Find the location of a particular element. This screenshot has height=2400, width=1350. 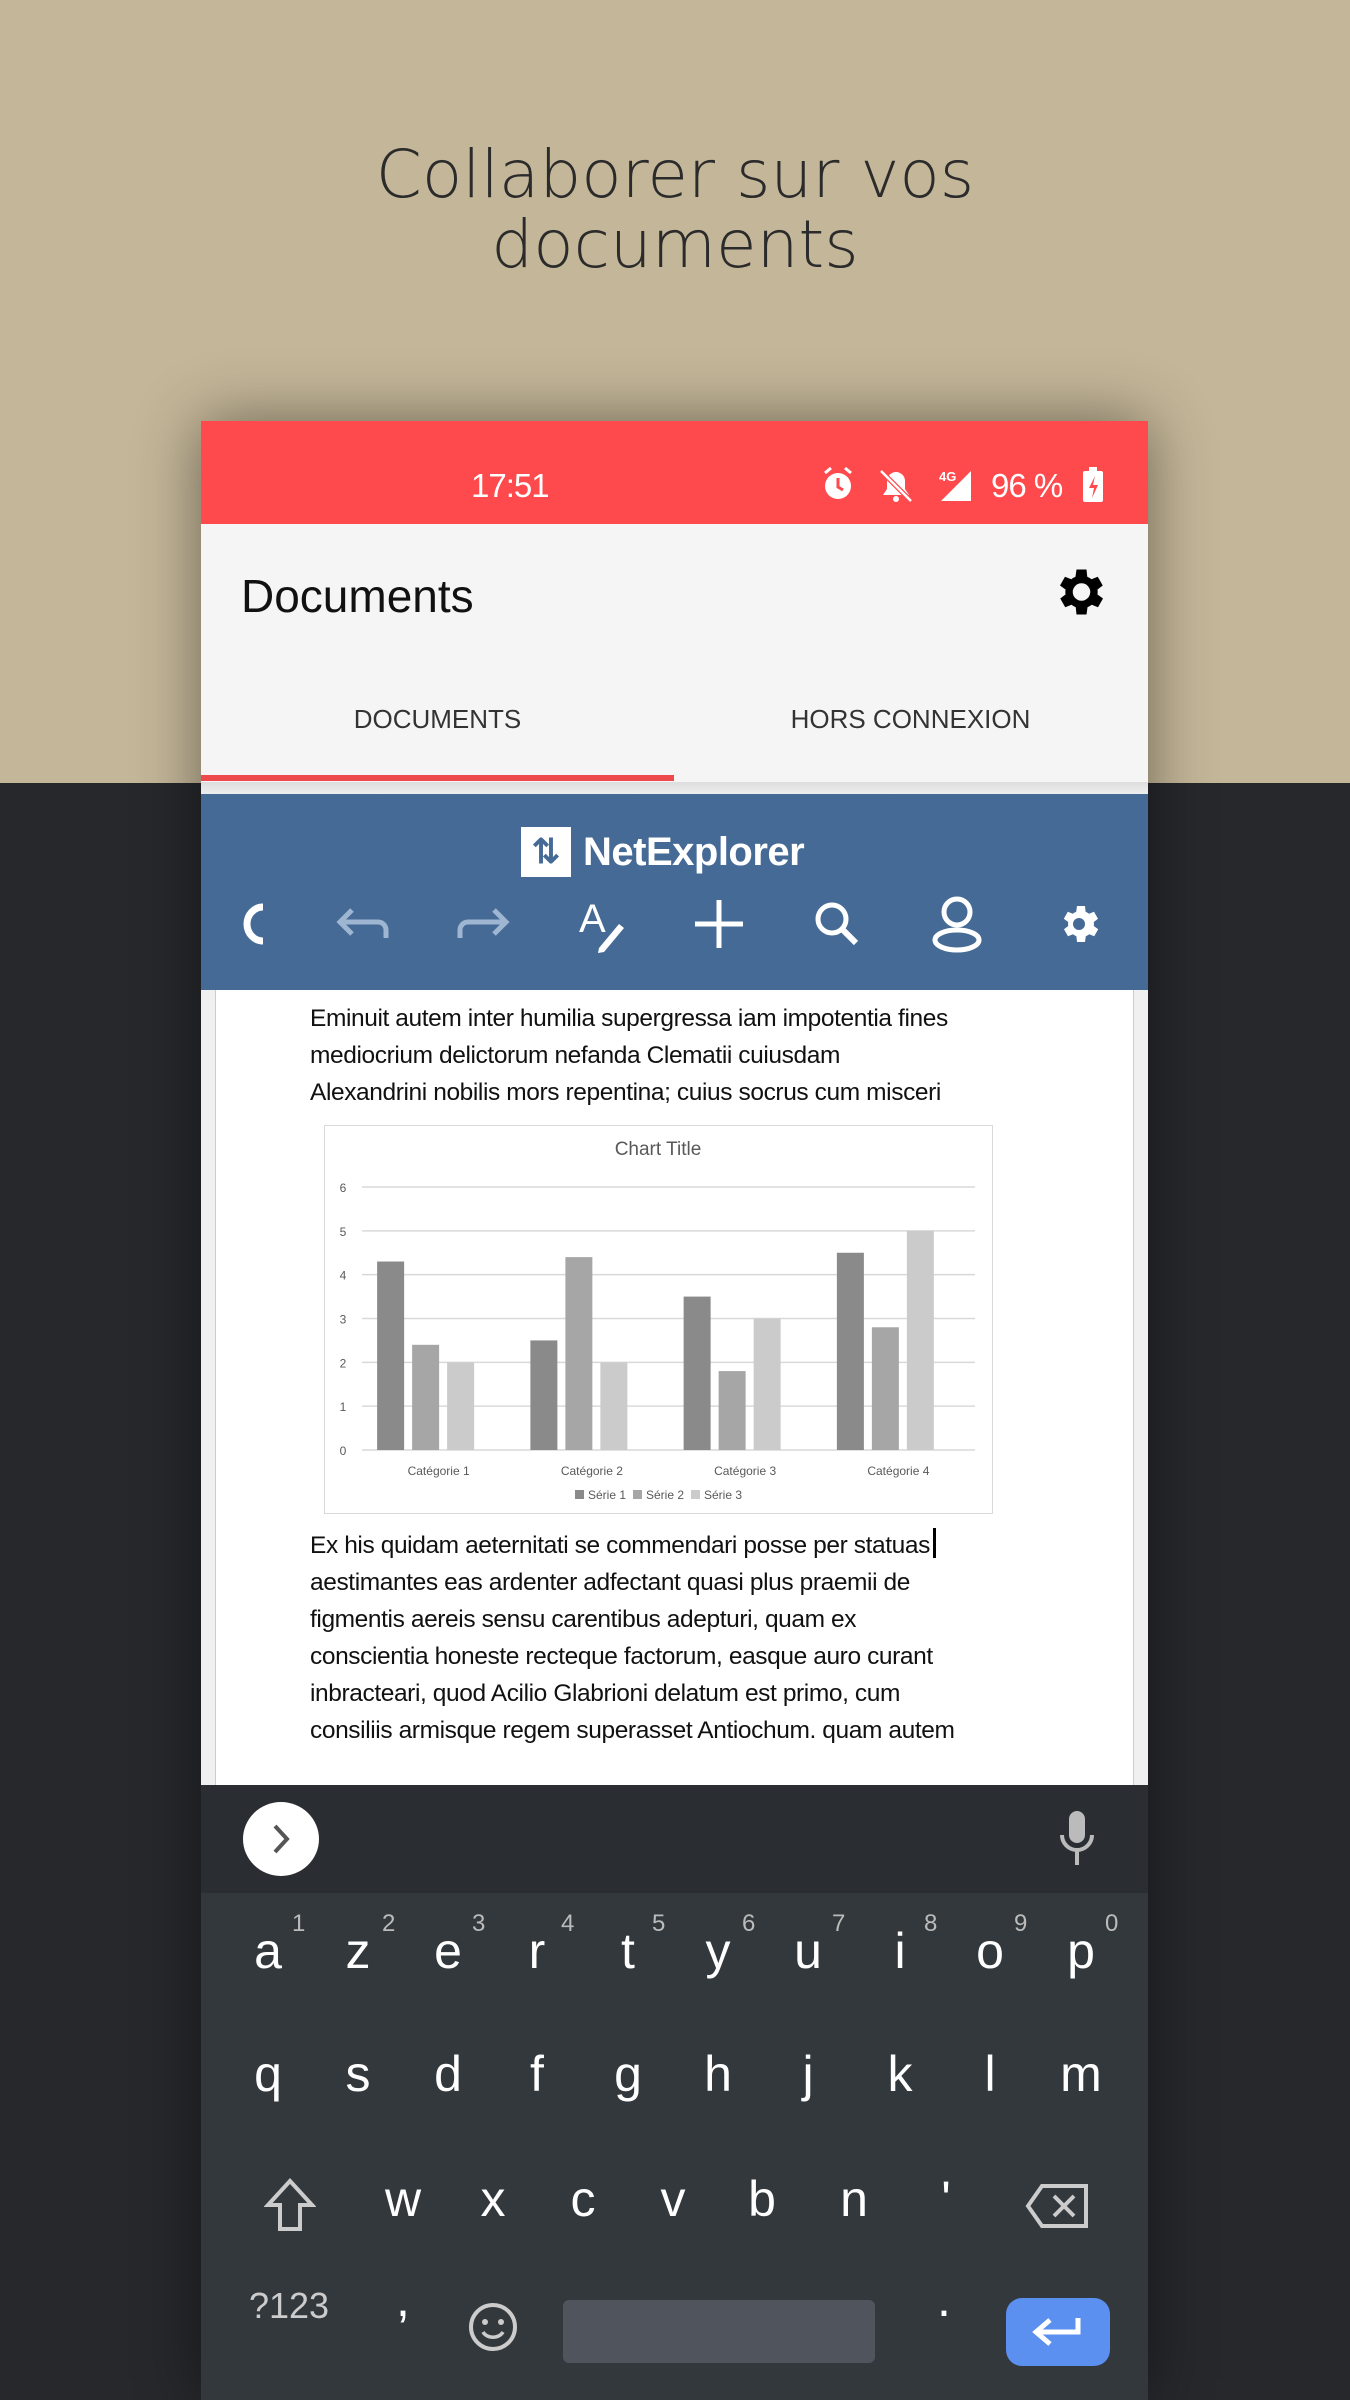

key-g: g is located at coordinates (628, 2074).